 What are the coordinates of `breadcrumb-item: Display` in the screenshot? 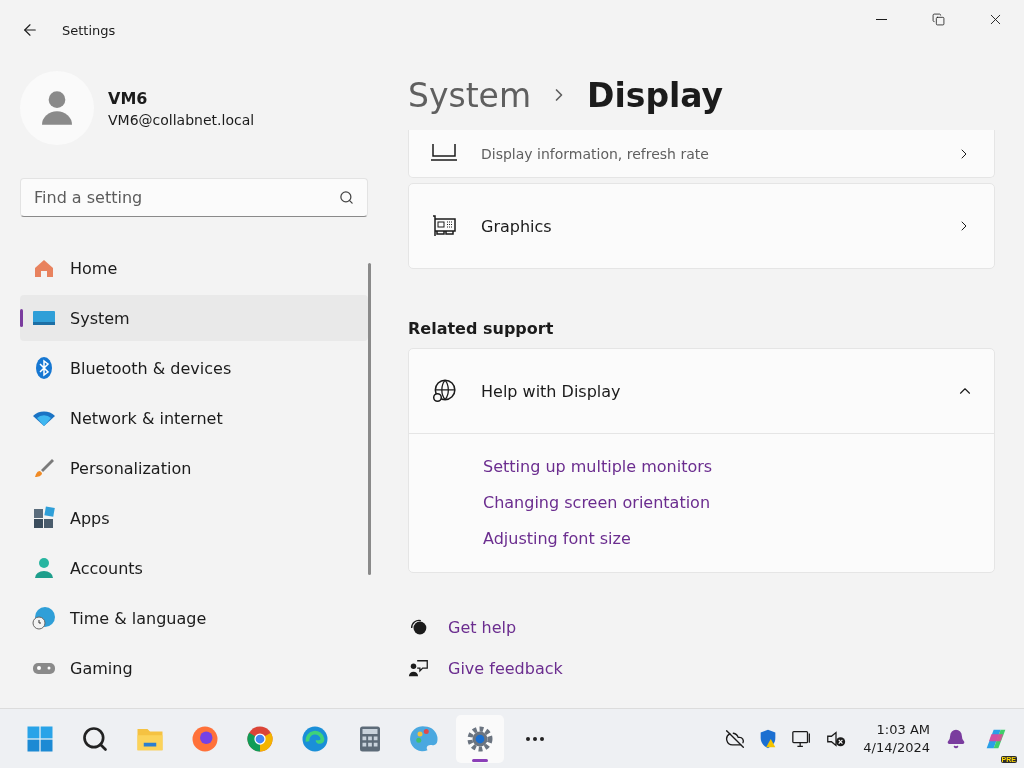 It's located at (655, 95).